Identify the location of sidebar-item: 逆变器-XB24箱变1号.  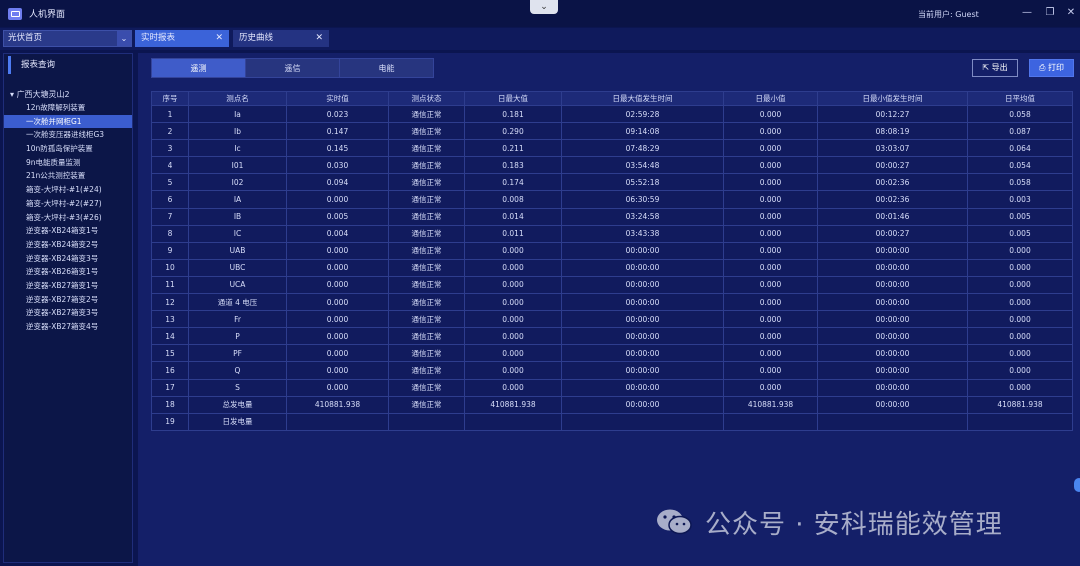
(68, 231).